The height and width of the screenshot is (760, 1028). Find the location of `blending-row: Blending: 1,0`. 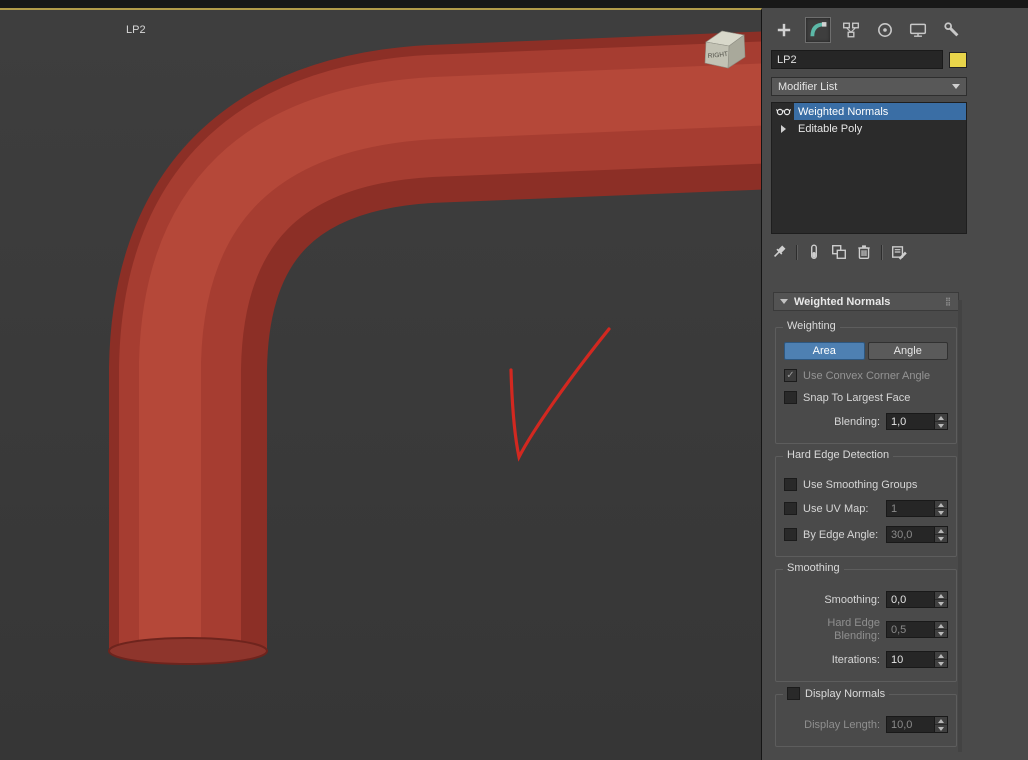

blending-row: Blending: 1,0 is located at coordinates (866, 421).